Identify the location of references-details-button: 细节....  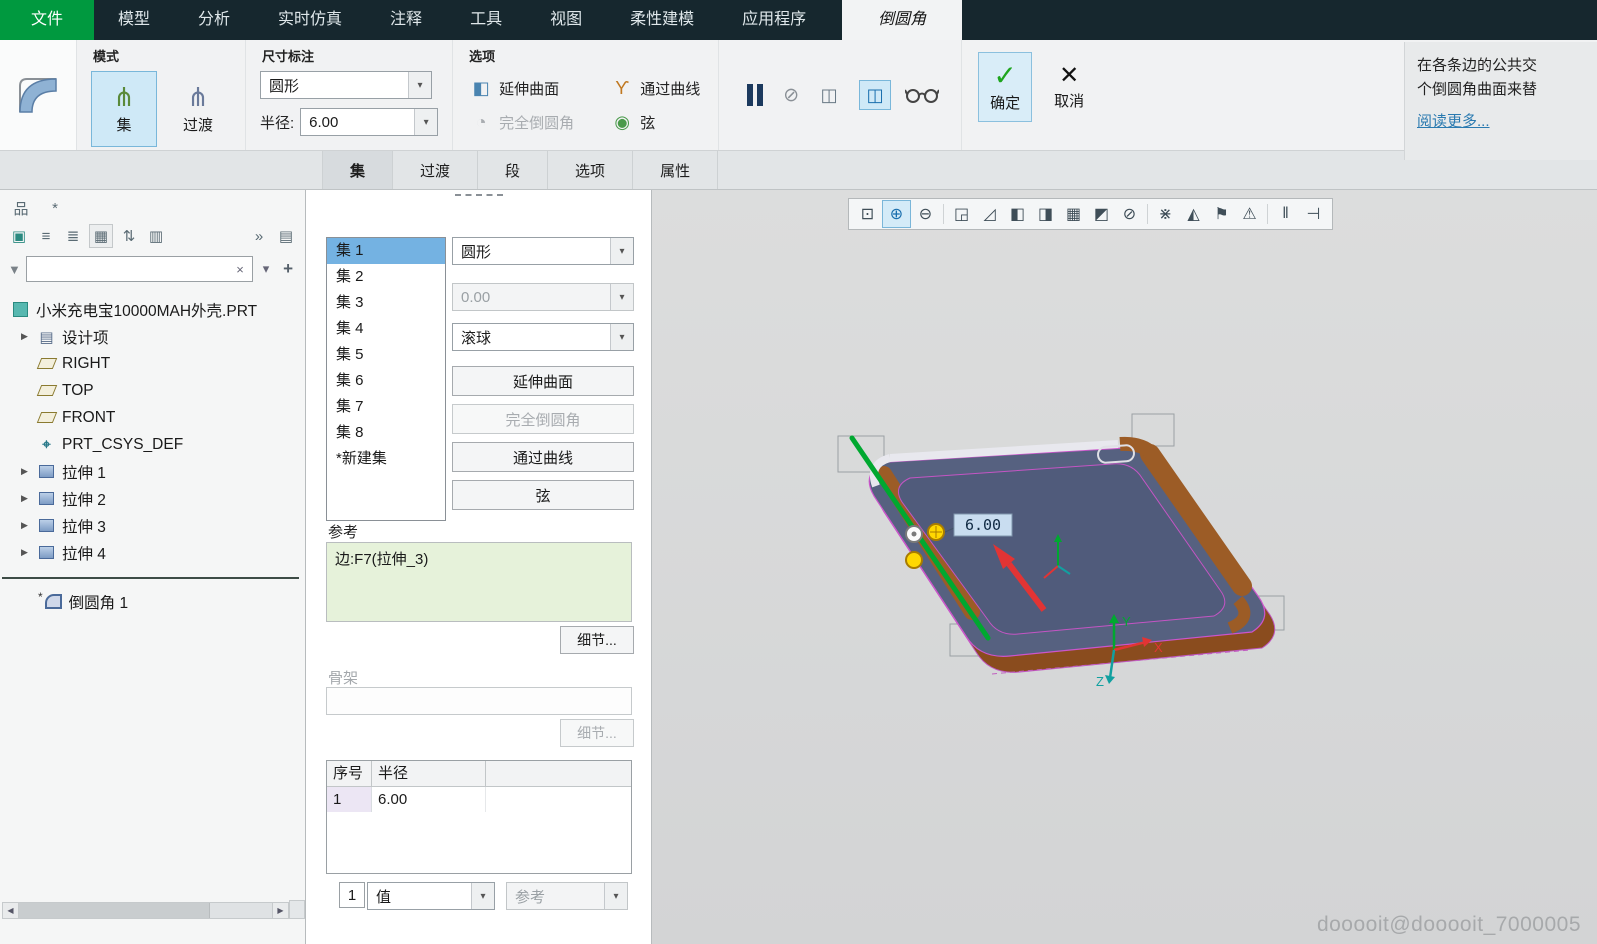
(597, 640).